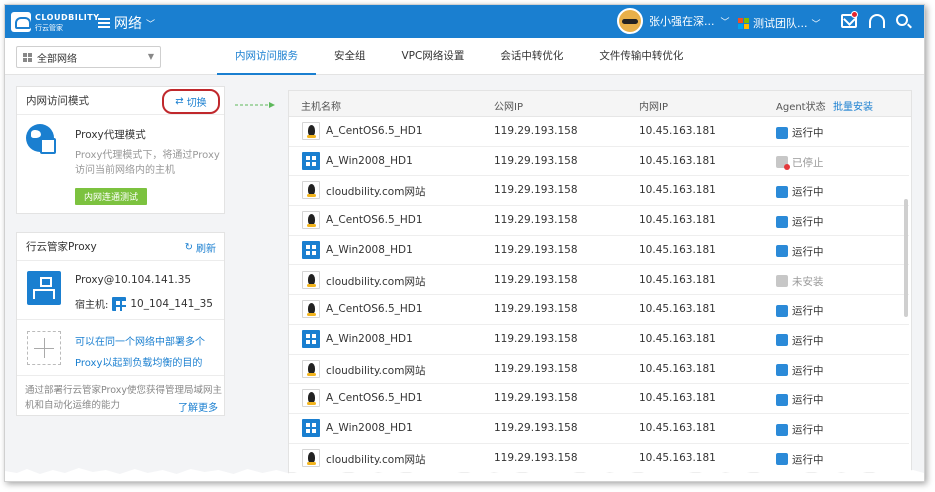 The image size is (935, 492). I want to click on agent-status-label: 未安装, so click(808, 281).